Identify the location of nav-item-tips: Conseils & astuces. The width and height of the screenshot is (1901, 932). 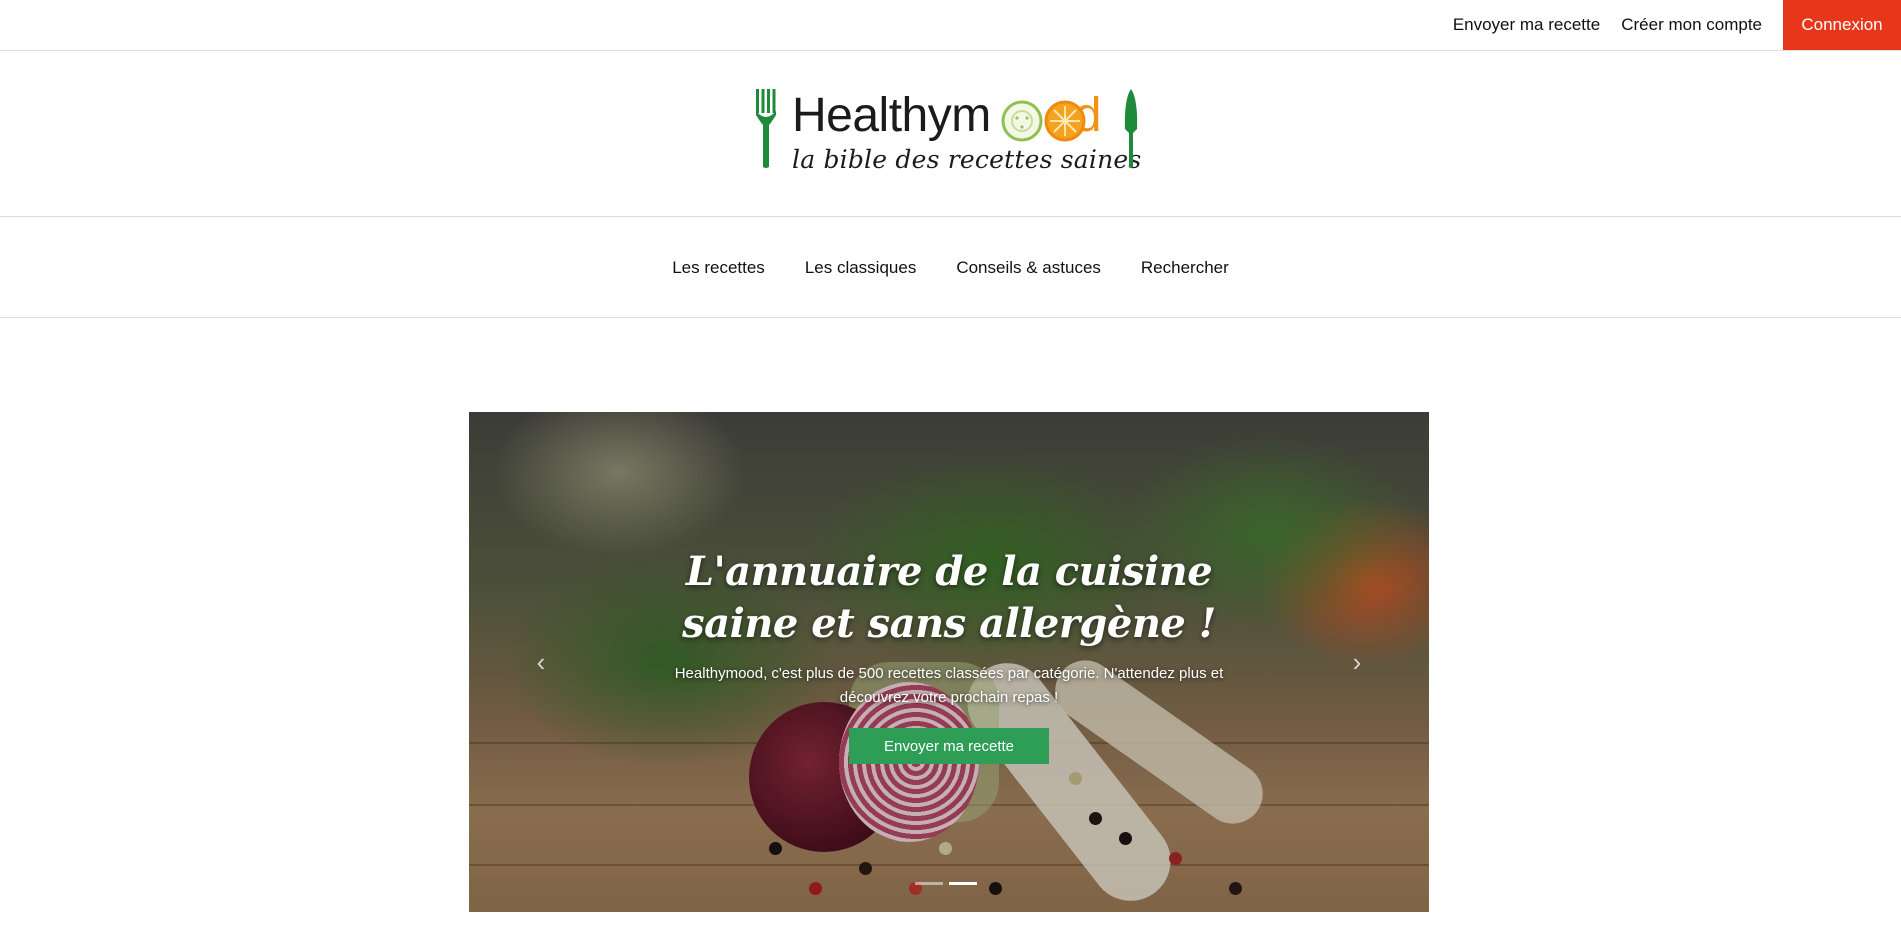
(1028, 268).